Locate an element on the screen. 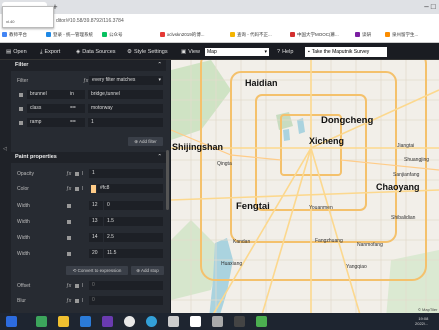 The image size is (439, 330). help-button: ? Help is located at coordinates (285, 52).